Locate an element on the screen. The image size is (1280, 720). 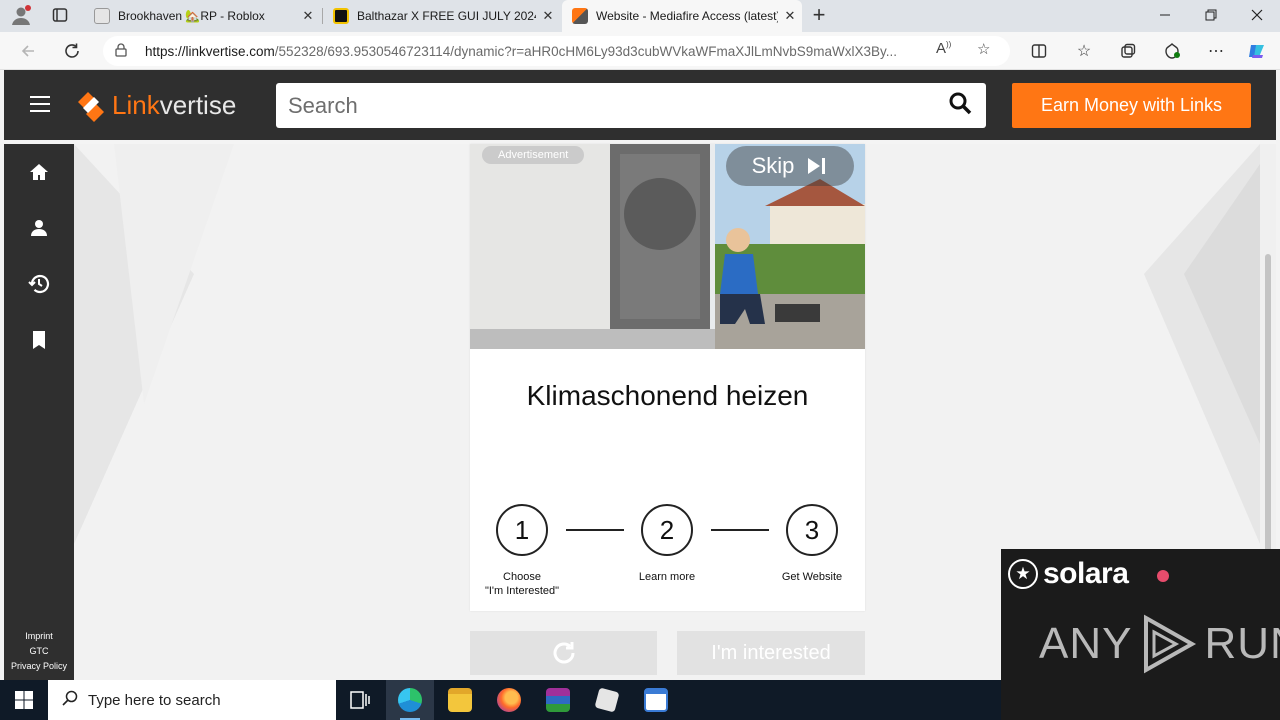
anyrun-watermark: ANY RUN is located at coordinates (1159, 644).